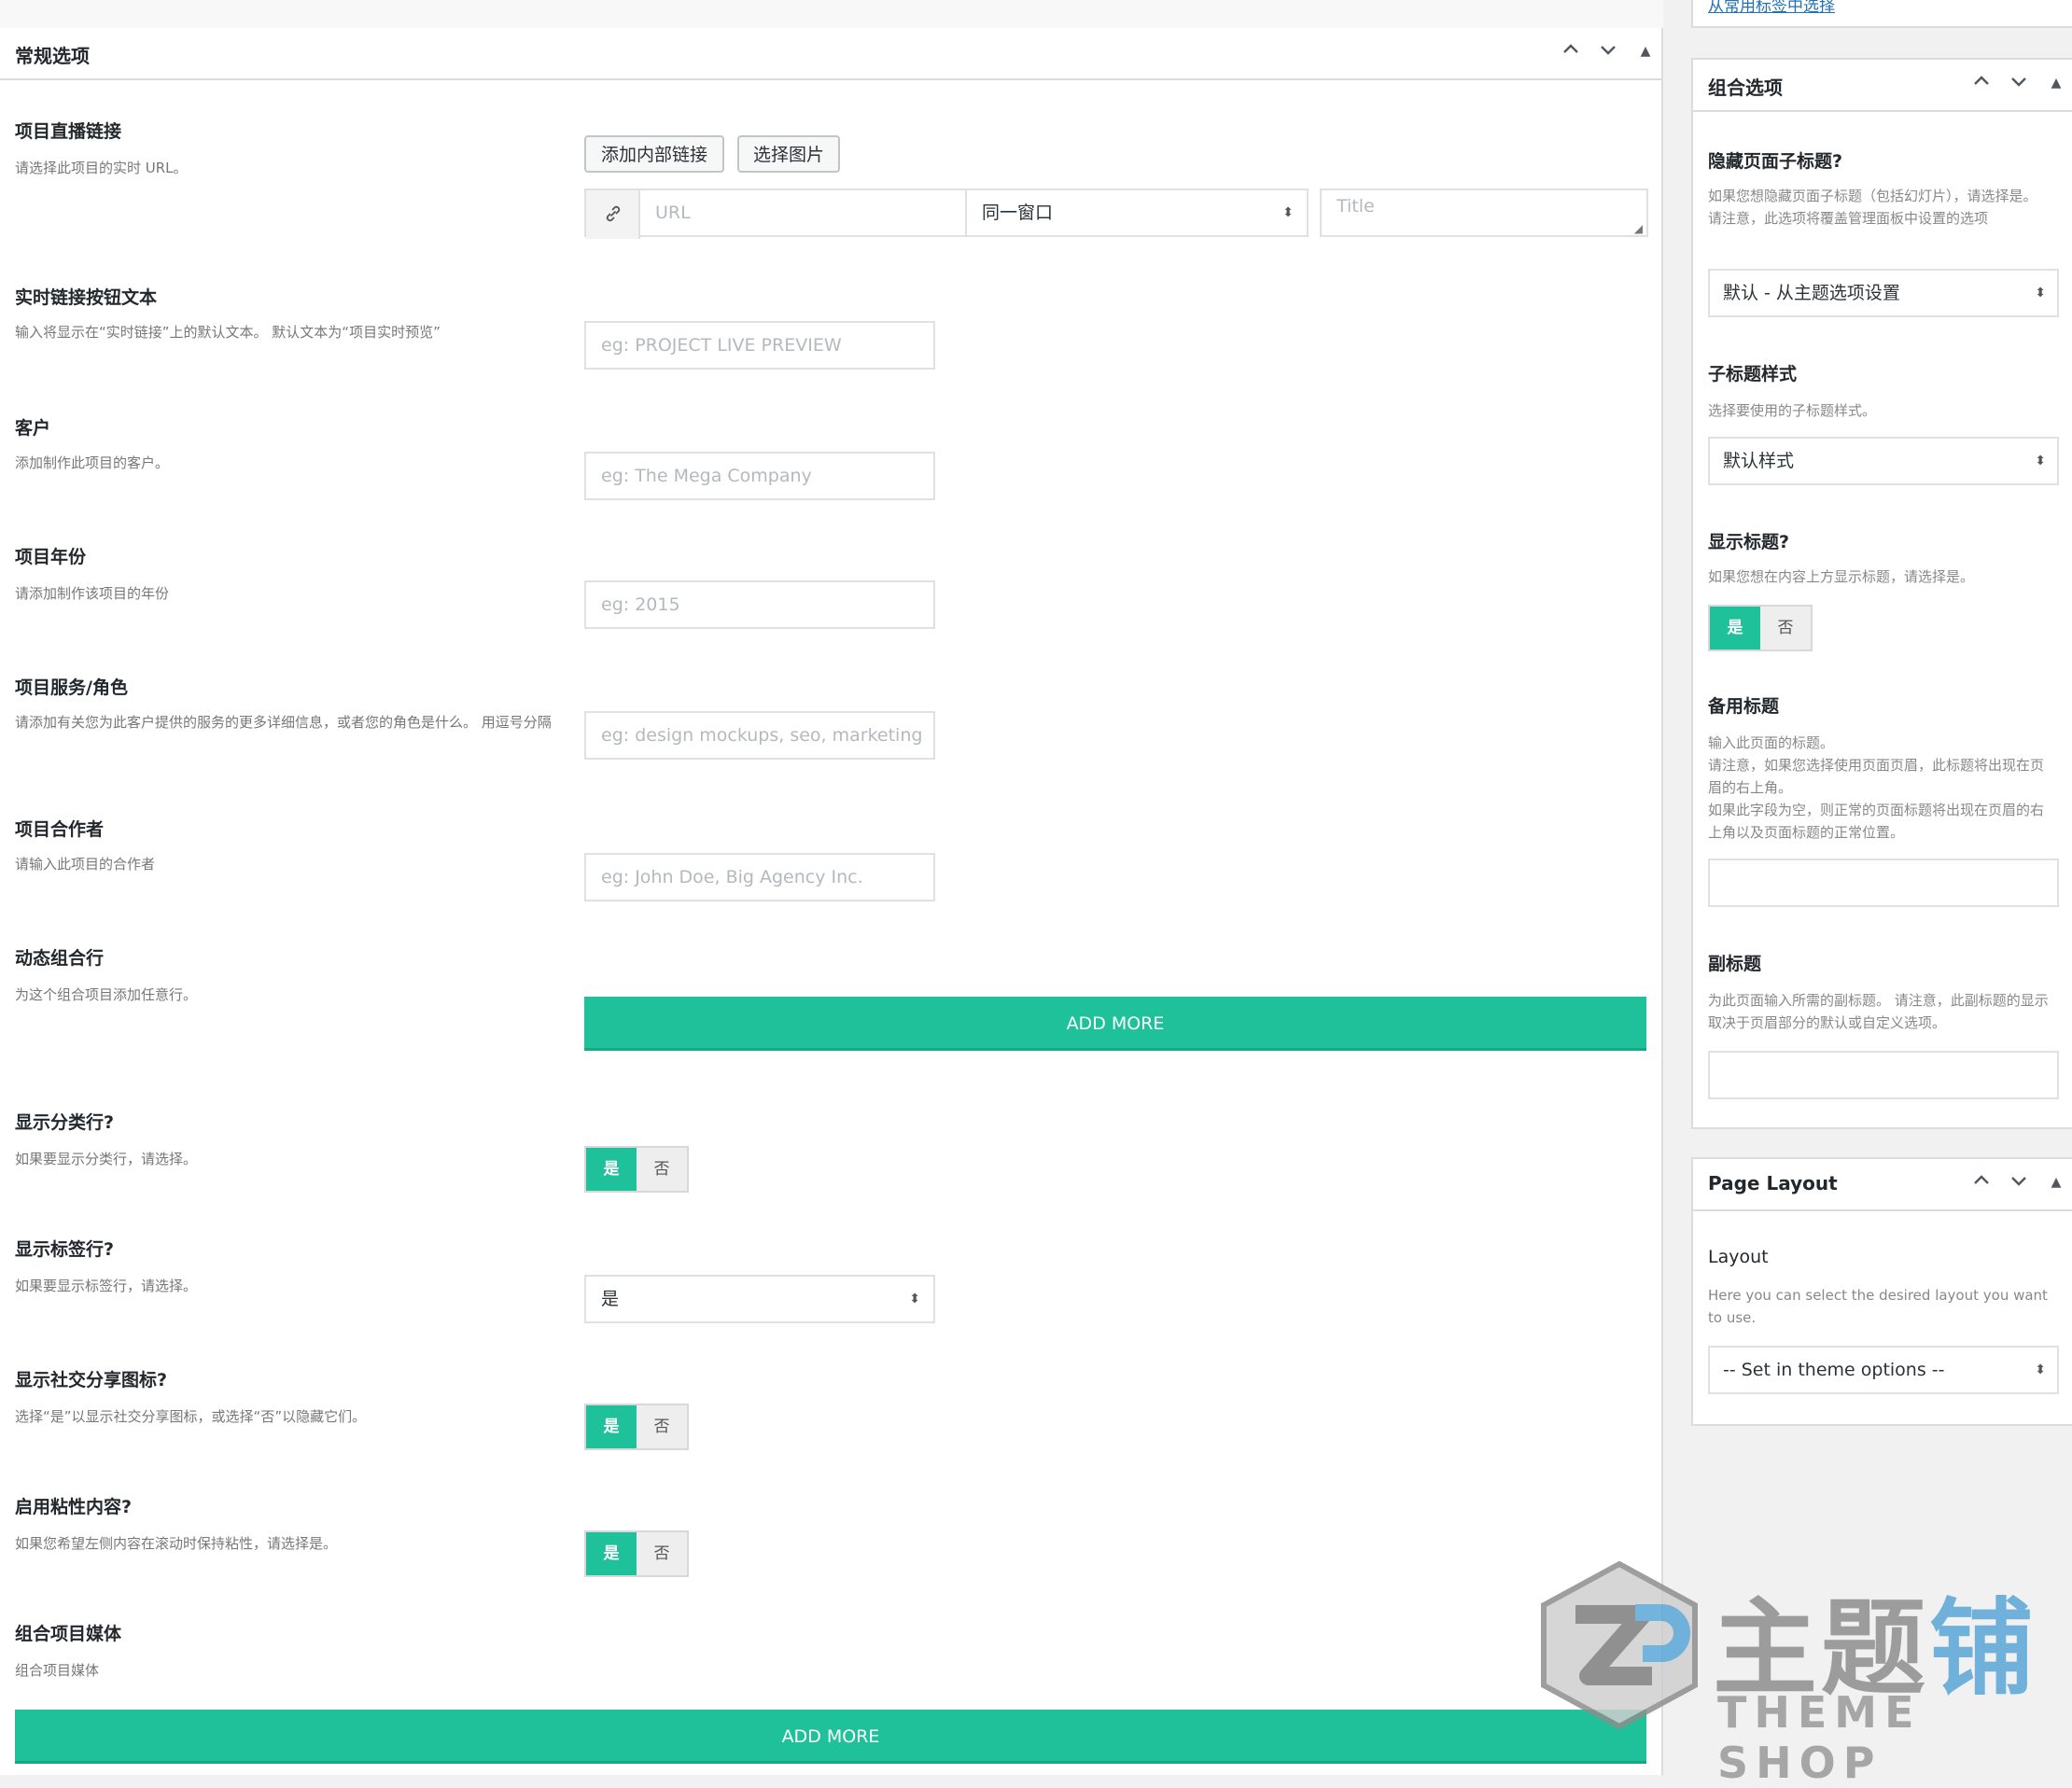  Describe the element at coordinates (946, 214) in the screenshot. I see `live-link-url-group: URL 同一窗口 ⬍` at that location.